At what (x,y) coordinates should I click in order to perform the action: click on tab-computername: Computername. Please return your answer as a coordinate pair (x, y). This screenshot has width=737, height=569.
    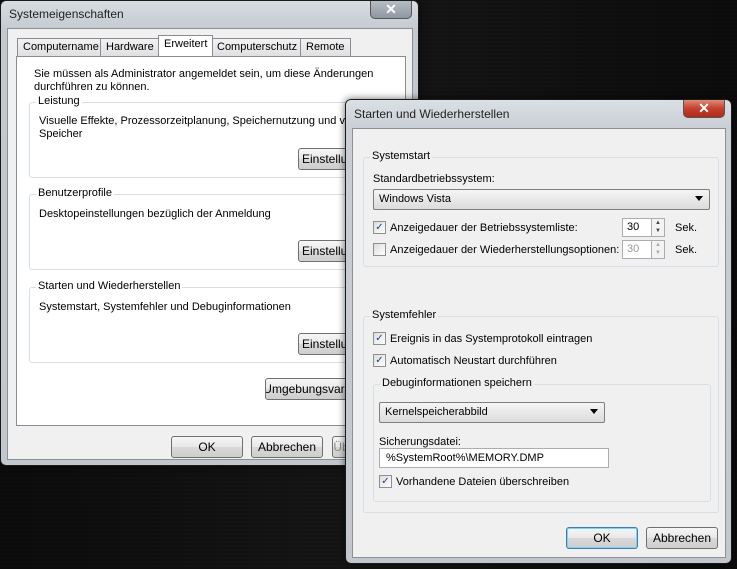
    Looking at the image, I should click on (61, 47).